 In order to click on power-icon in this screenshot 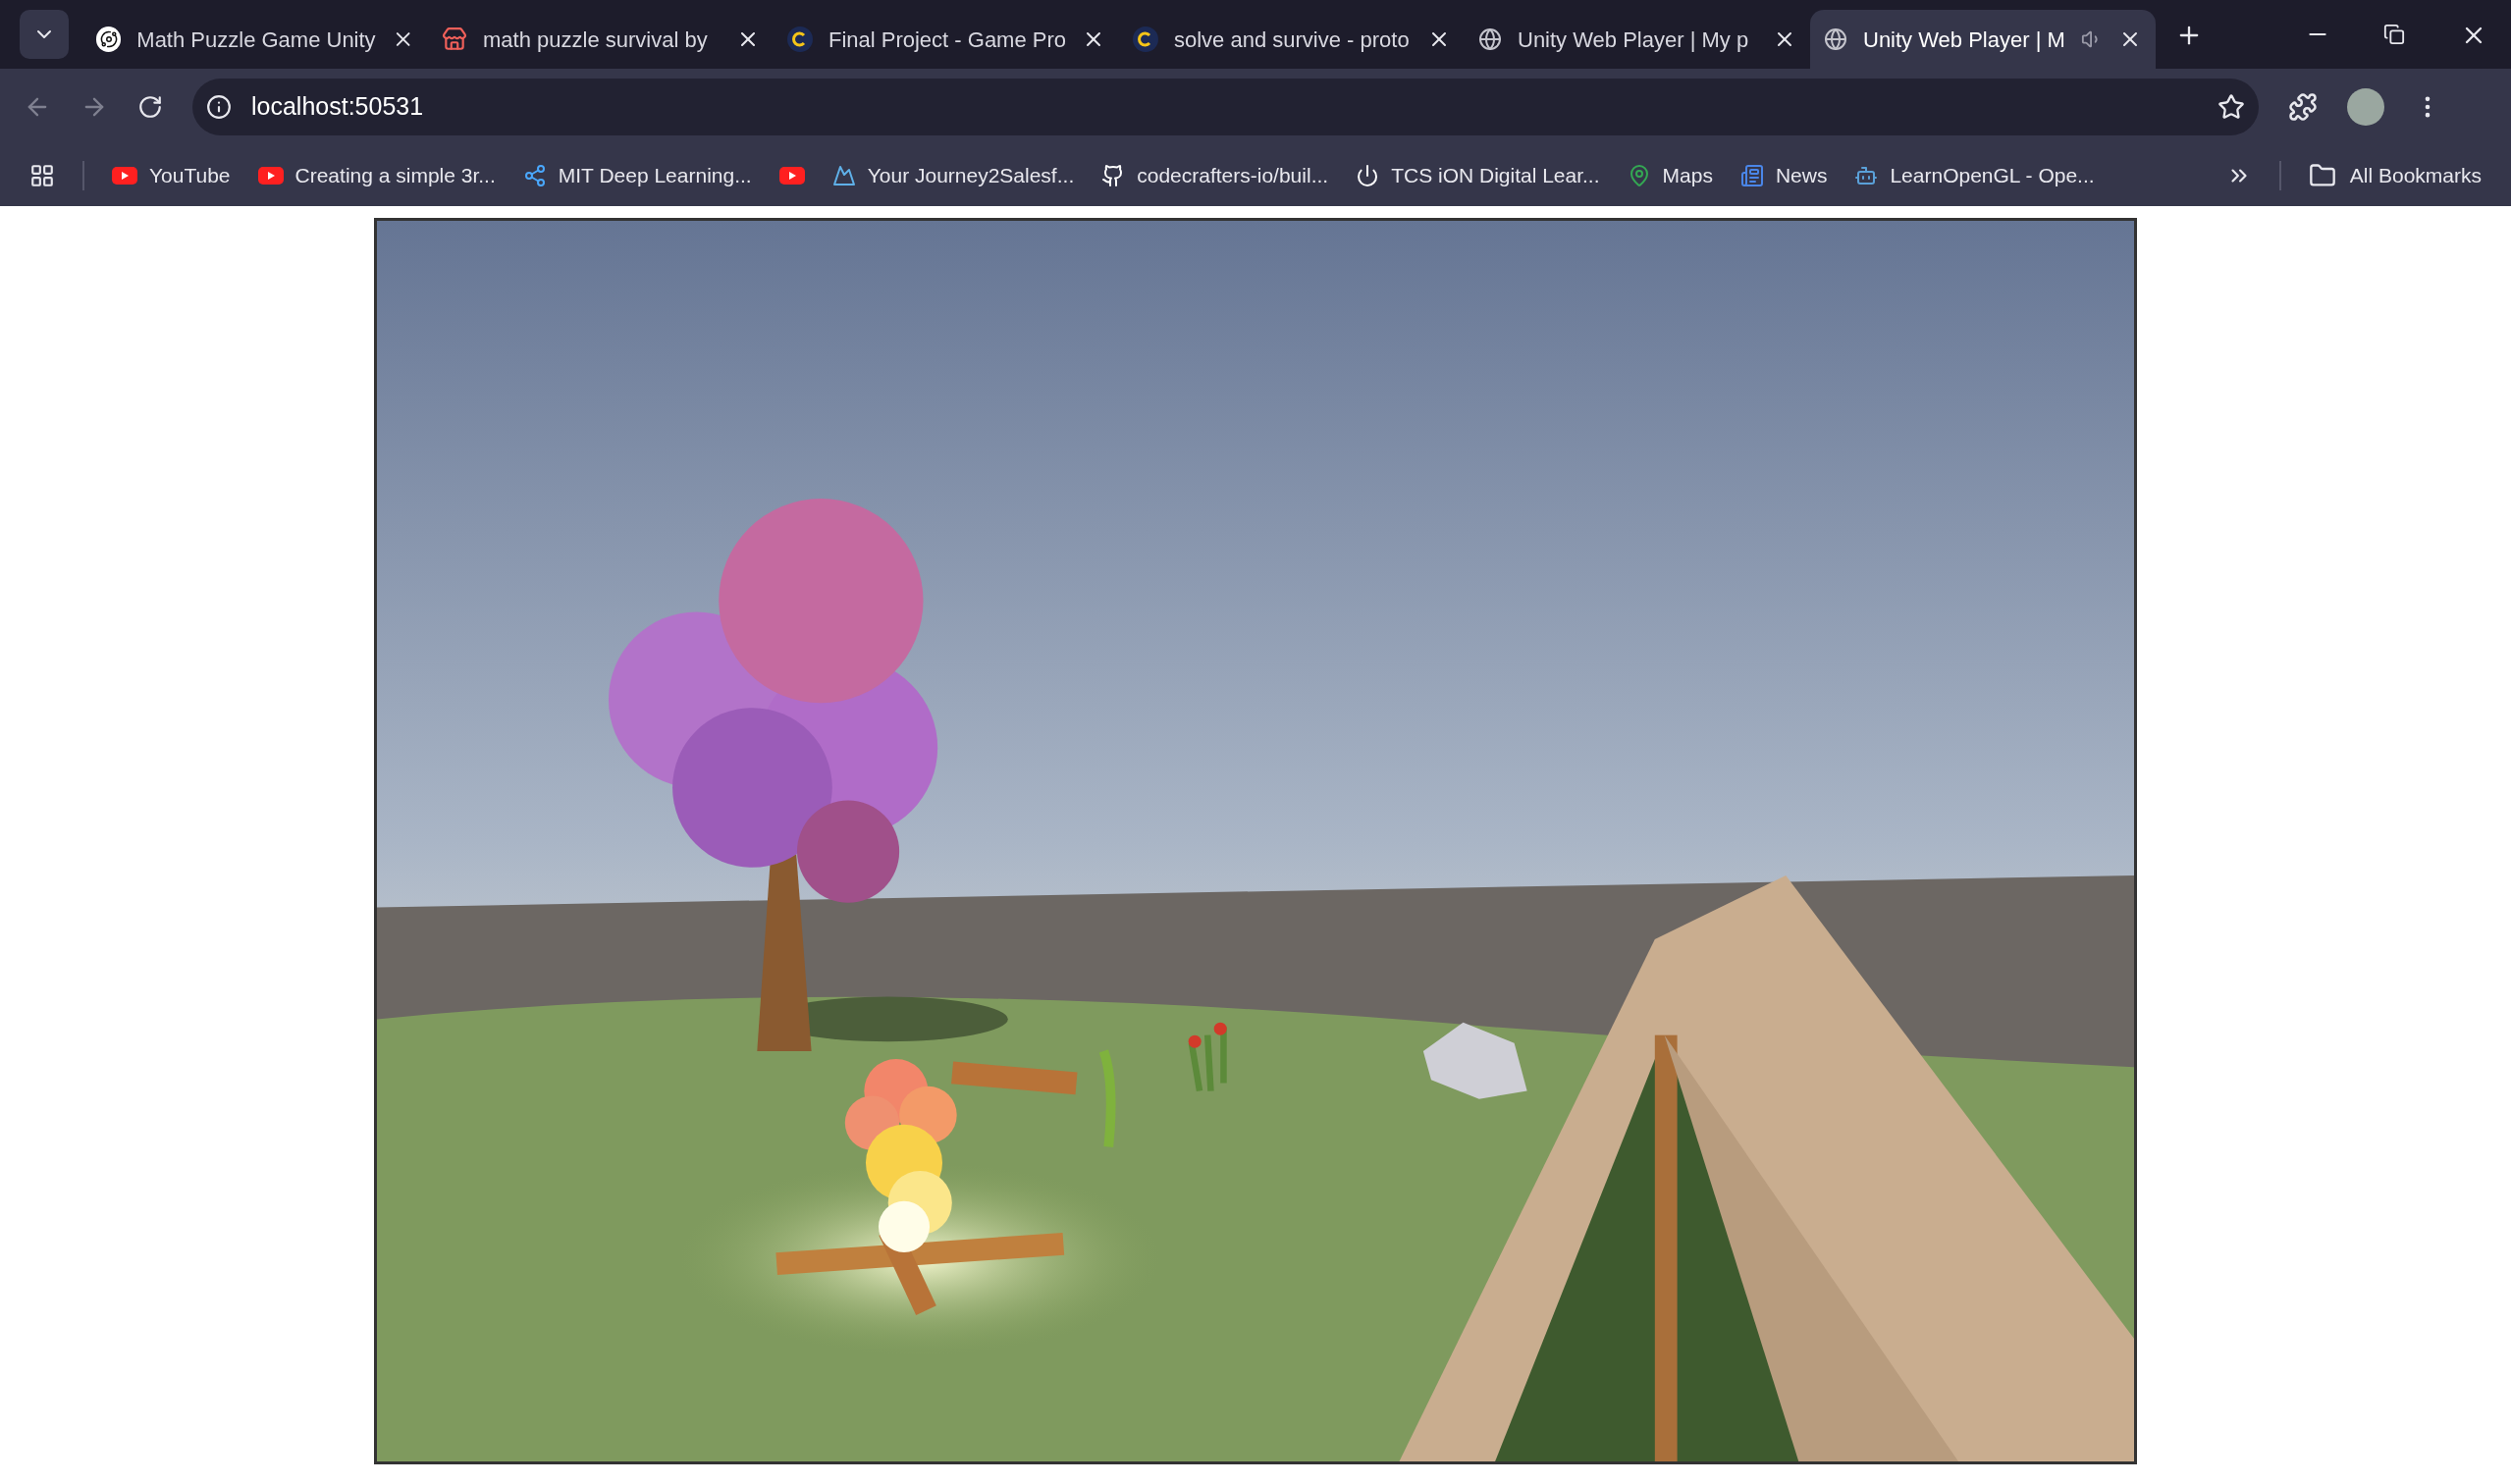, I will do `click(1368, 175)`.